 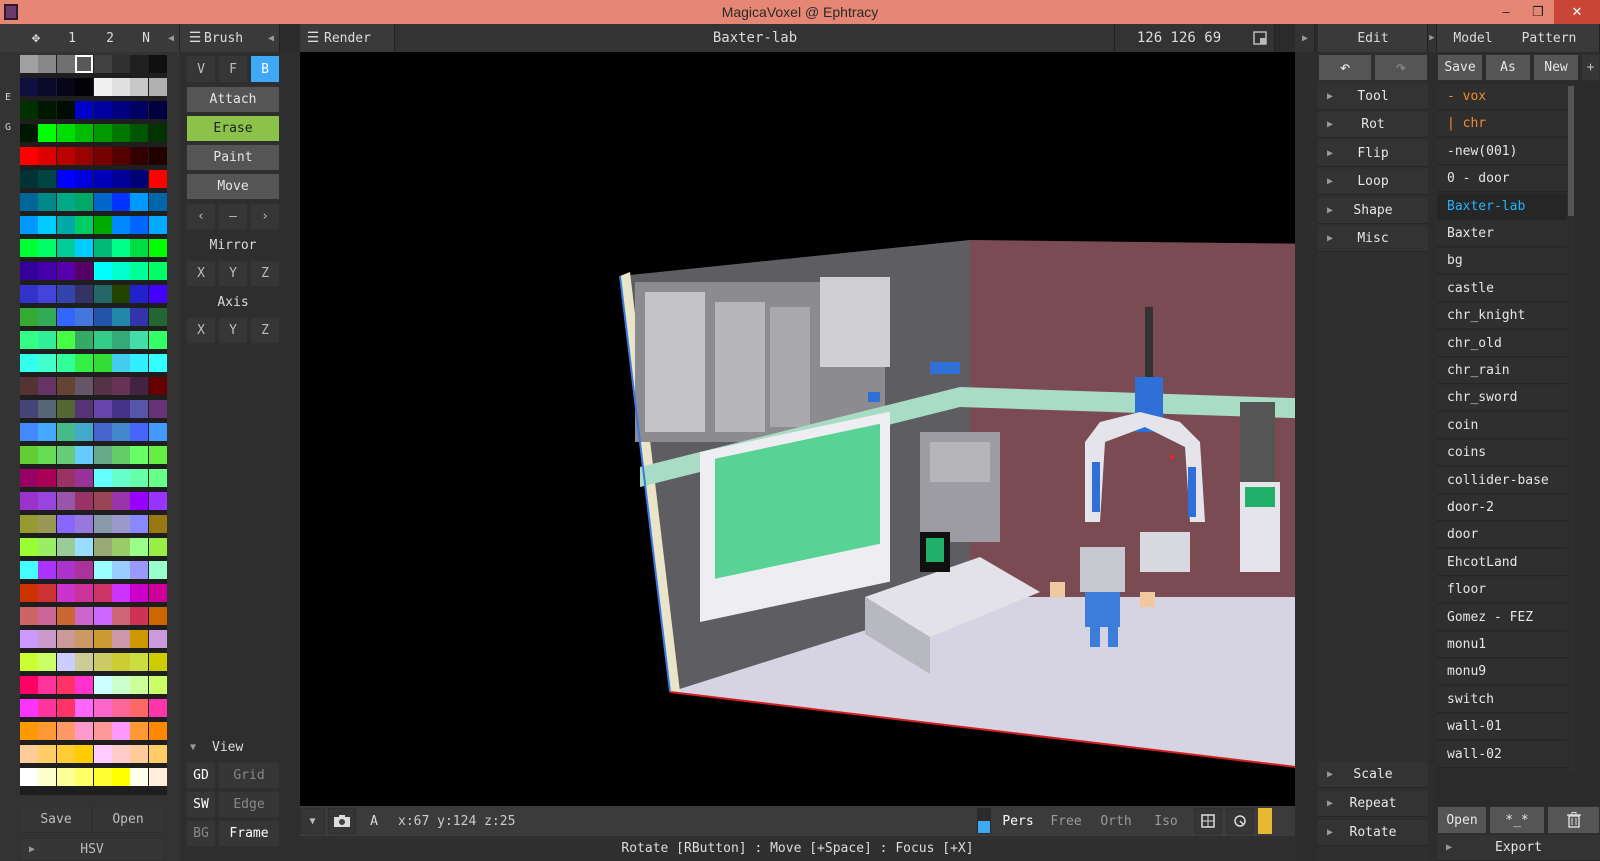 I want to click on axis-z-button: Z, so click(x=265, y=330).